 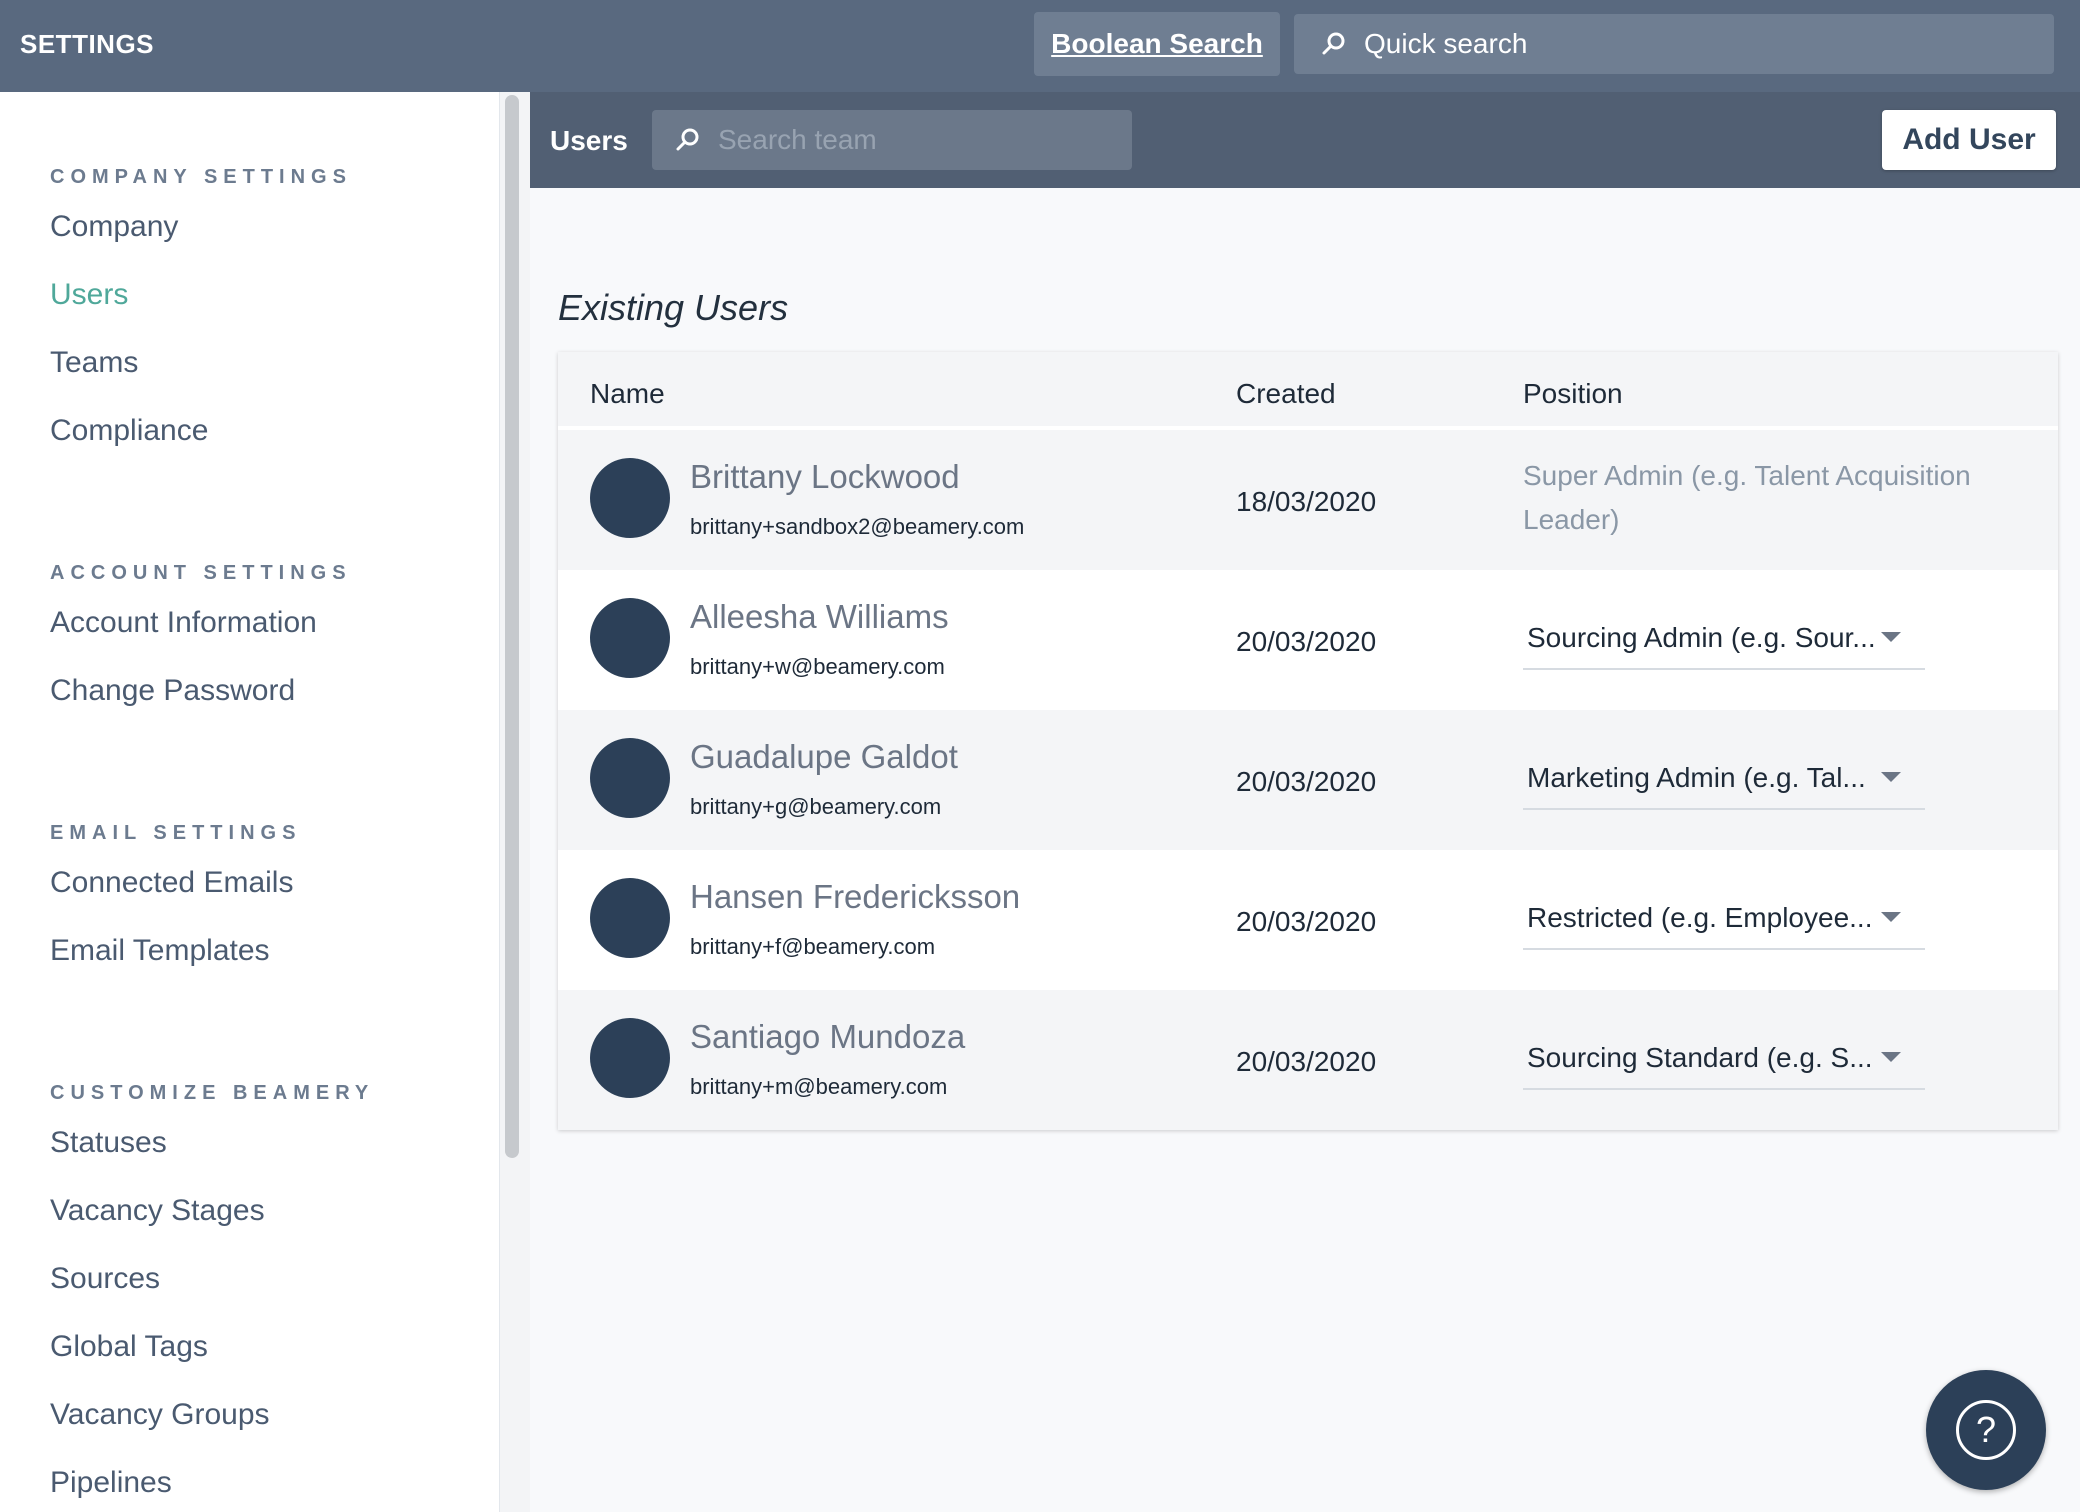 I want to click on user-email: brittany+sandbox2@beamery.com, so click(x=857, y=526).